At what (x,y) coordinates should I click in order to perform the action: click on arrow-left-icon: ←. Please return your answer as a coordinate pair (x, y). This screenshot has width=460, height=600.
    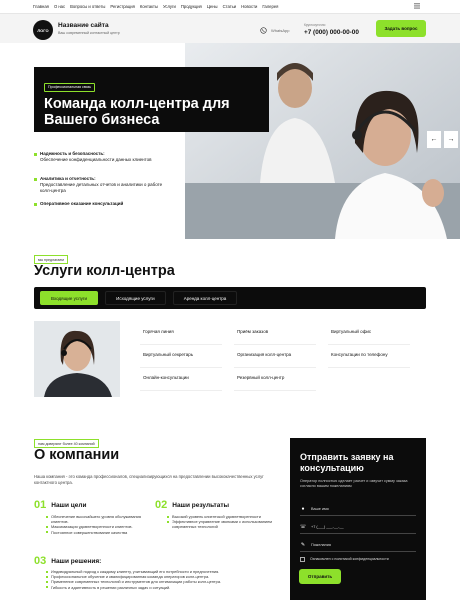
    Looking at the image, I should click on (434, 139).